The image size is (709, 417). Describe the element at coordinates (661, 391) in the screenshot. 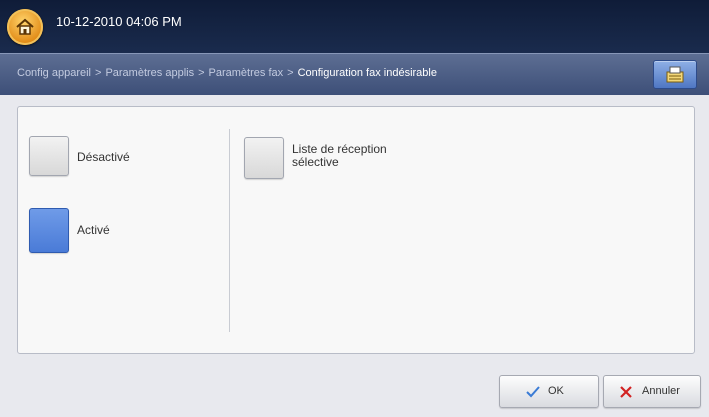

I see `cancel-label: Annuler` at that location.